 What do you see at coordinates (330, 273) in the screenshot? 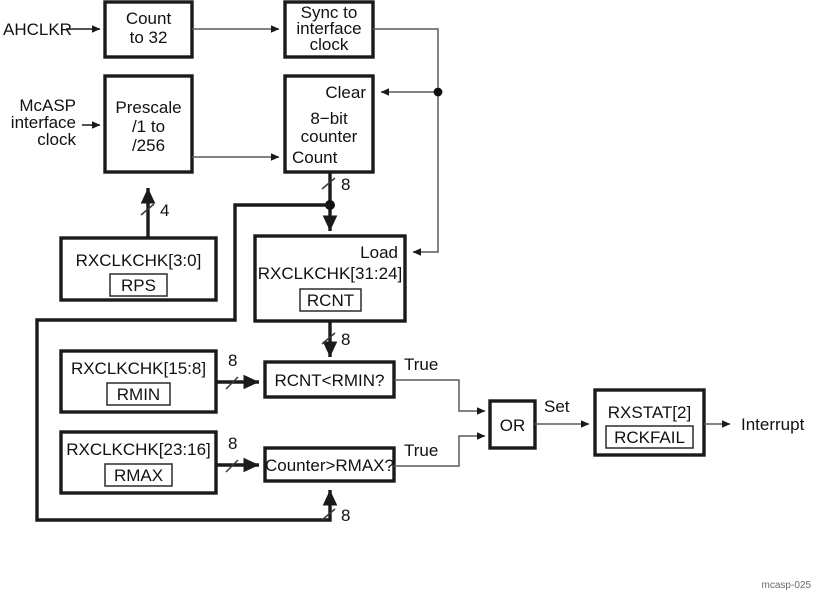
I see `rcnt-field-label: RXCLKCHK[31:24]` at bounding box center [330, 273].